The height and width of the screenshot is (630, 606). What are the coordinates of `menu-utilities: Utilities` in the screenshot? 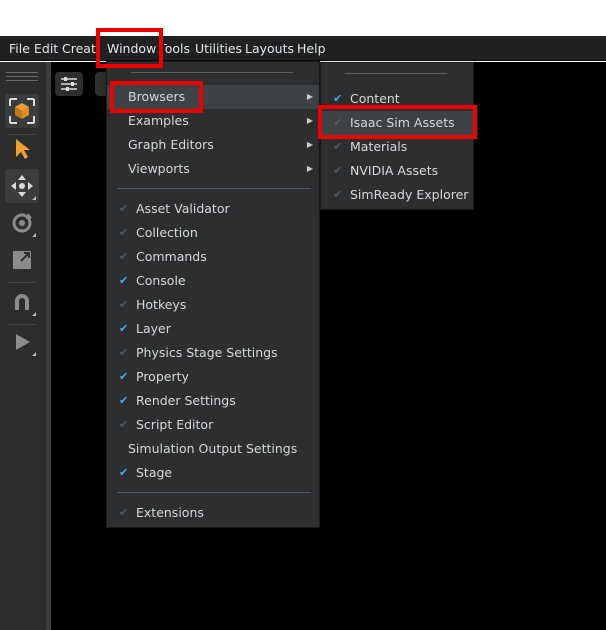 It's located at (218, 48).